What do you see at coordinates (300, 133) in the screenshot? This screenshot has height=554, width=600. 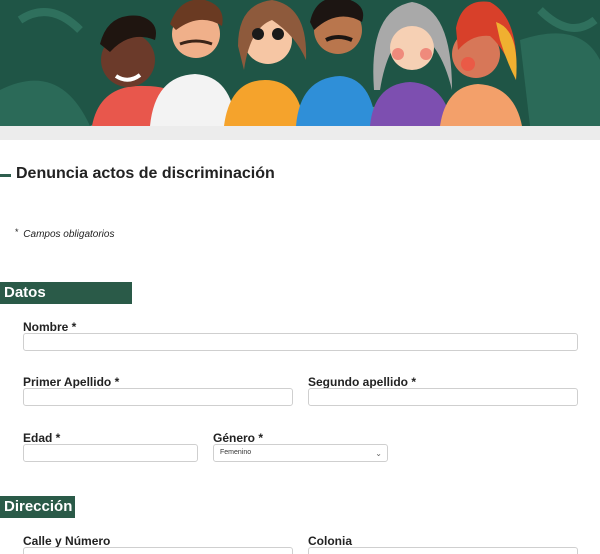 I see `banner-separator` at bounding box center [300, 133].